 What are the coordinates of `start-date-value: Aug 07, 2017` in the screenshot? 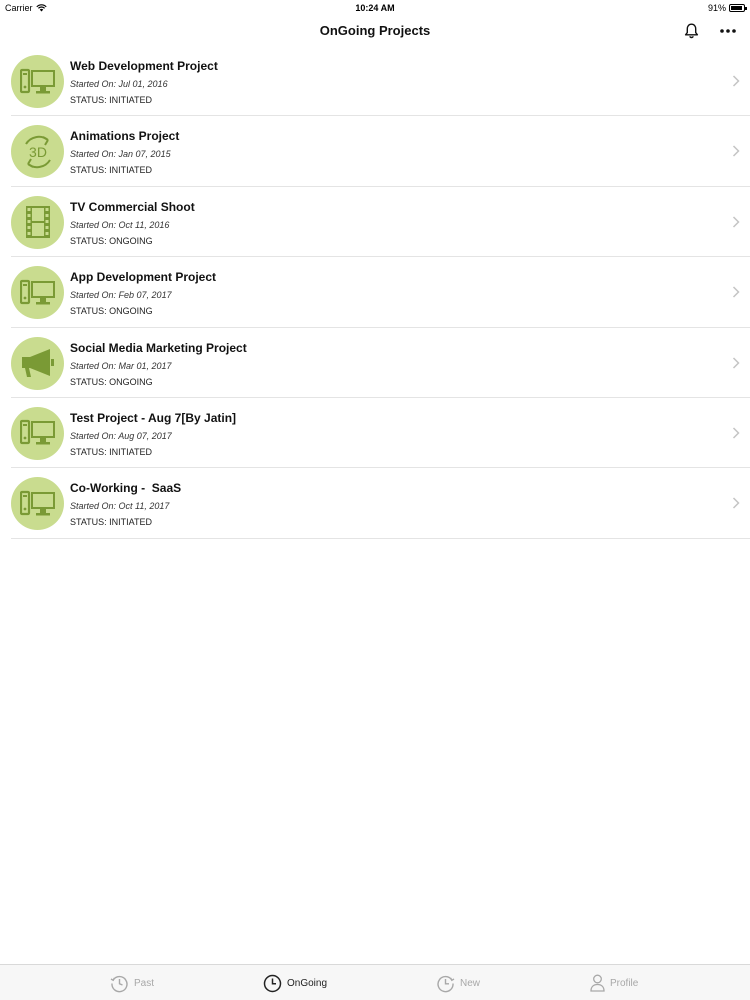 It's located at (145, 435).